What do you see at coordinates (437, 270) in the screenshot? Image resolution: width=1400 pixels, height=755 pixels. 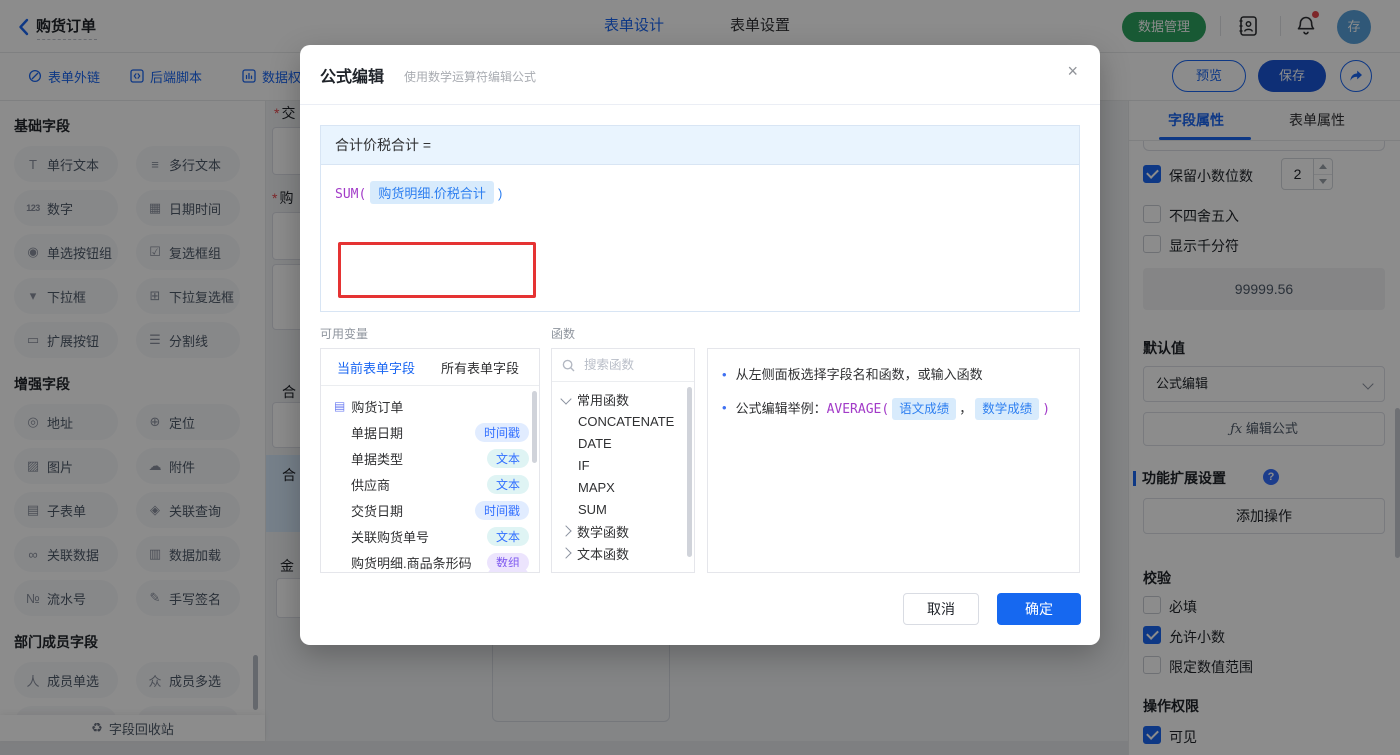 I see `annotation-highlight-box` at bounding box center [437, 270].